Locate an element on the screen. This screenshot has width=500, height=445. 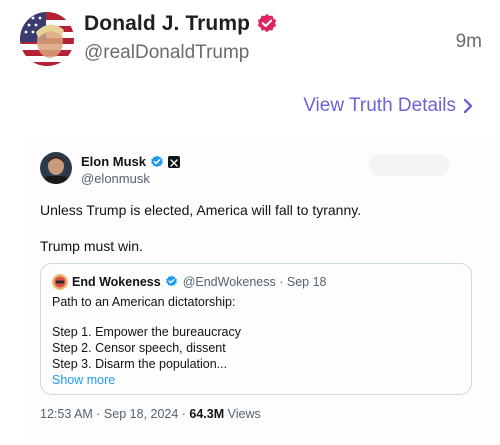
blurred-region is located at coordinates (409, 165).